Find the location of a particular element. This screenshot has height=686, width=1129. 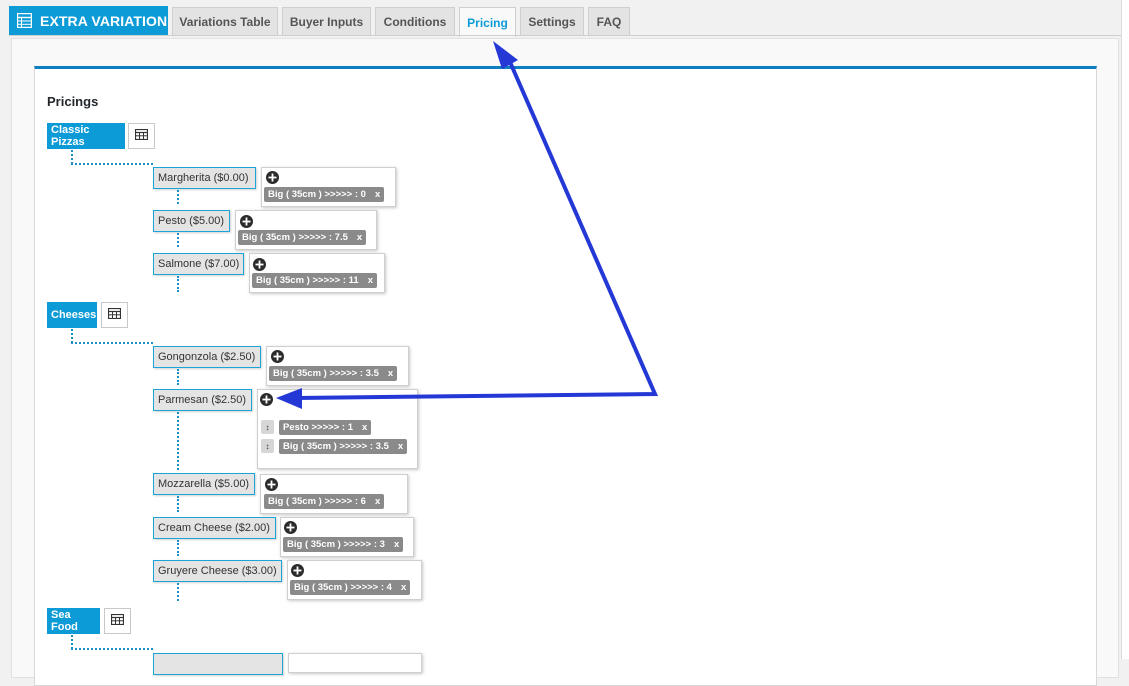

rule-chip-text: Big ( 35cm ) >>>>> : 3 is located at coordinates (336, 544).